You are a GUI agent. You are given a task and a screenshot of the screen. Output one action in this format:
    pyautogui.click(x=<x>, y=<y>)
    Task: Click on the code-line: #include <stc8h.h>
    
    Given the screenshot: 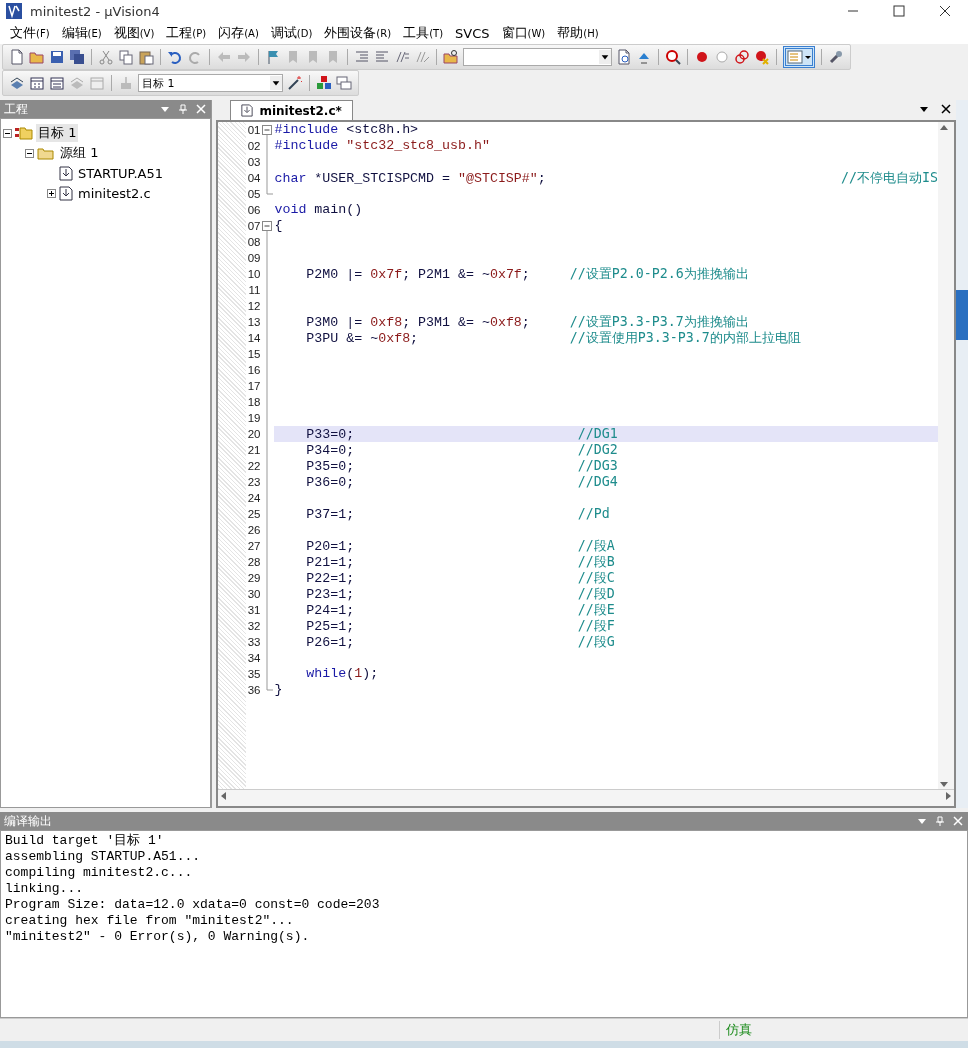 What is the action you would take?
    pyautogui.click(x=346, y=129)
    